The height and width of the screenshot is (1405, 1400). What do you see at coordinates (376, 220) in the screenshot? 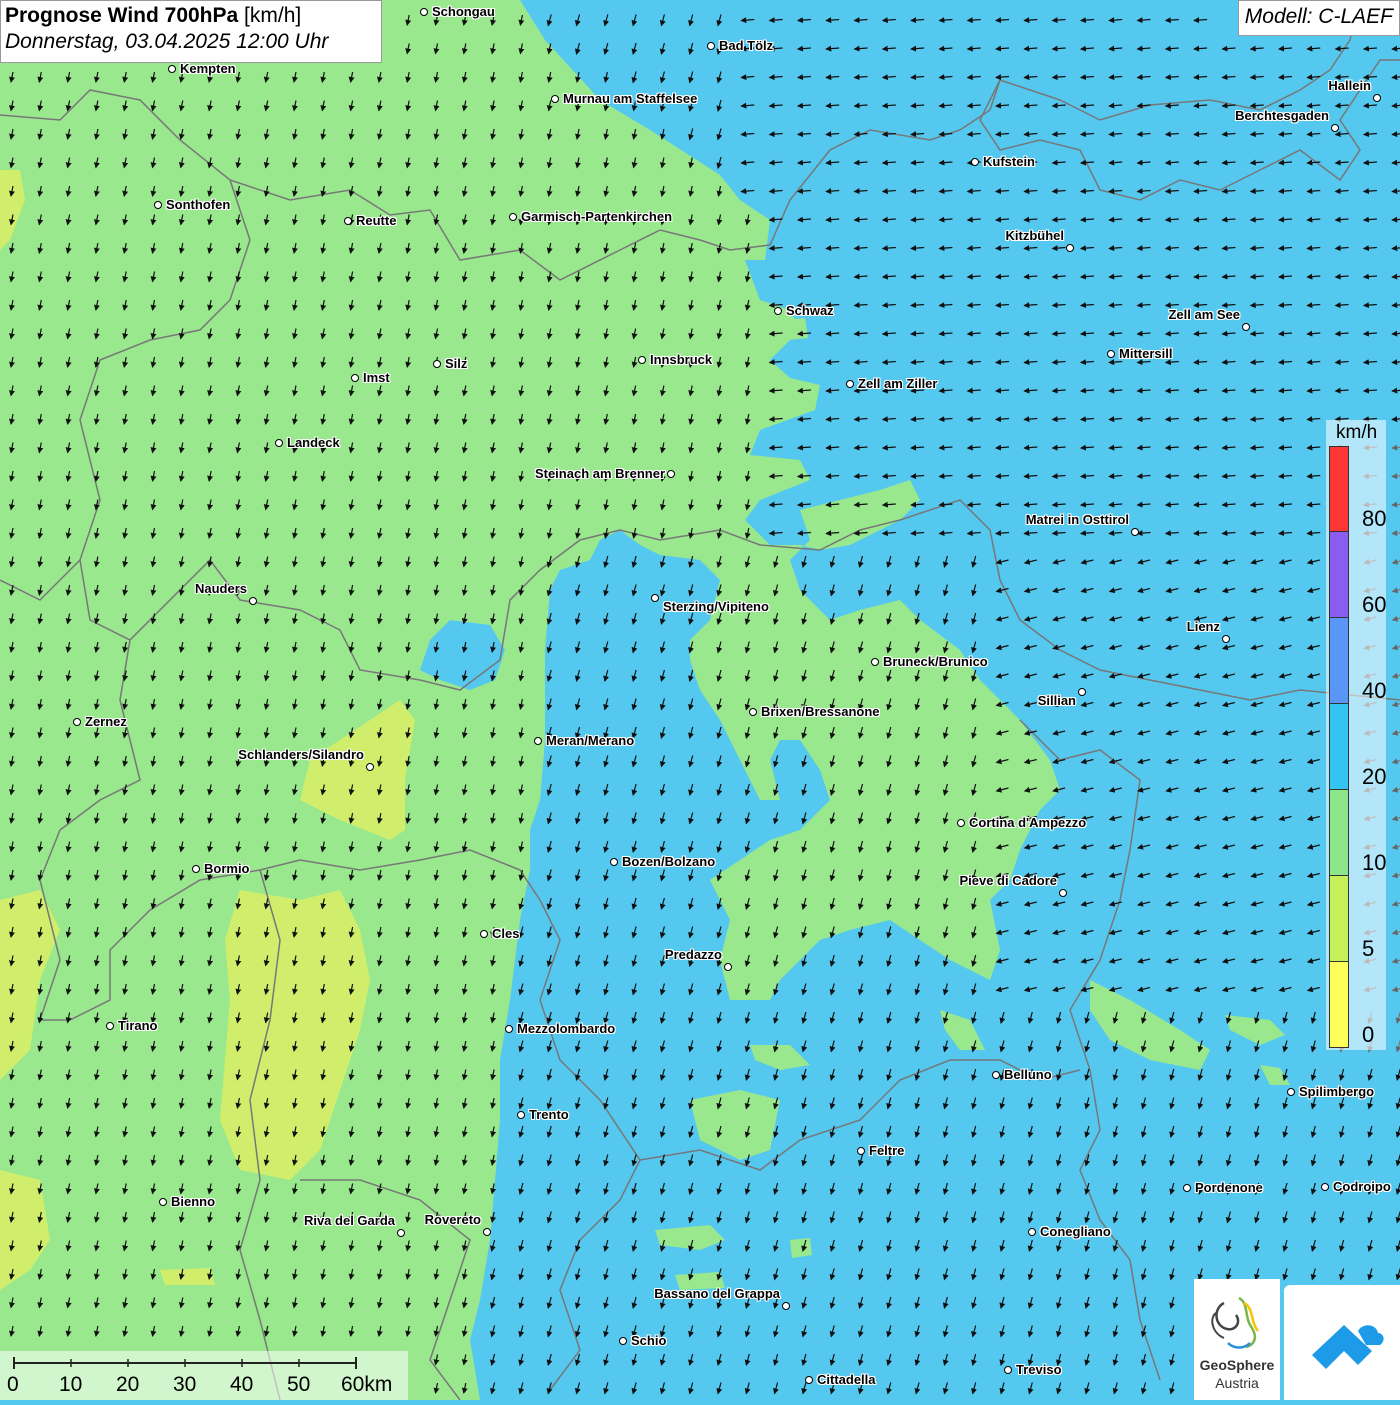
I see `city-label: Reutte` at bounding box center [376, 220].